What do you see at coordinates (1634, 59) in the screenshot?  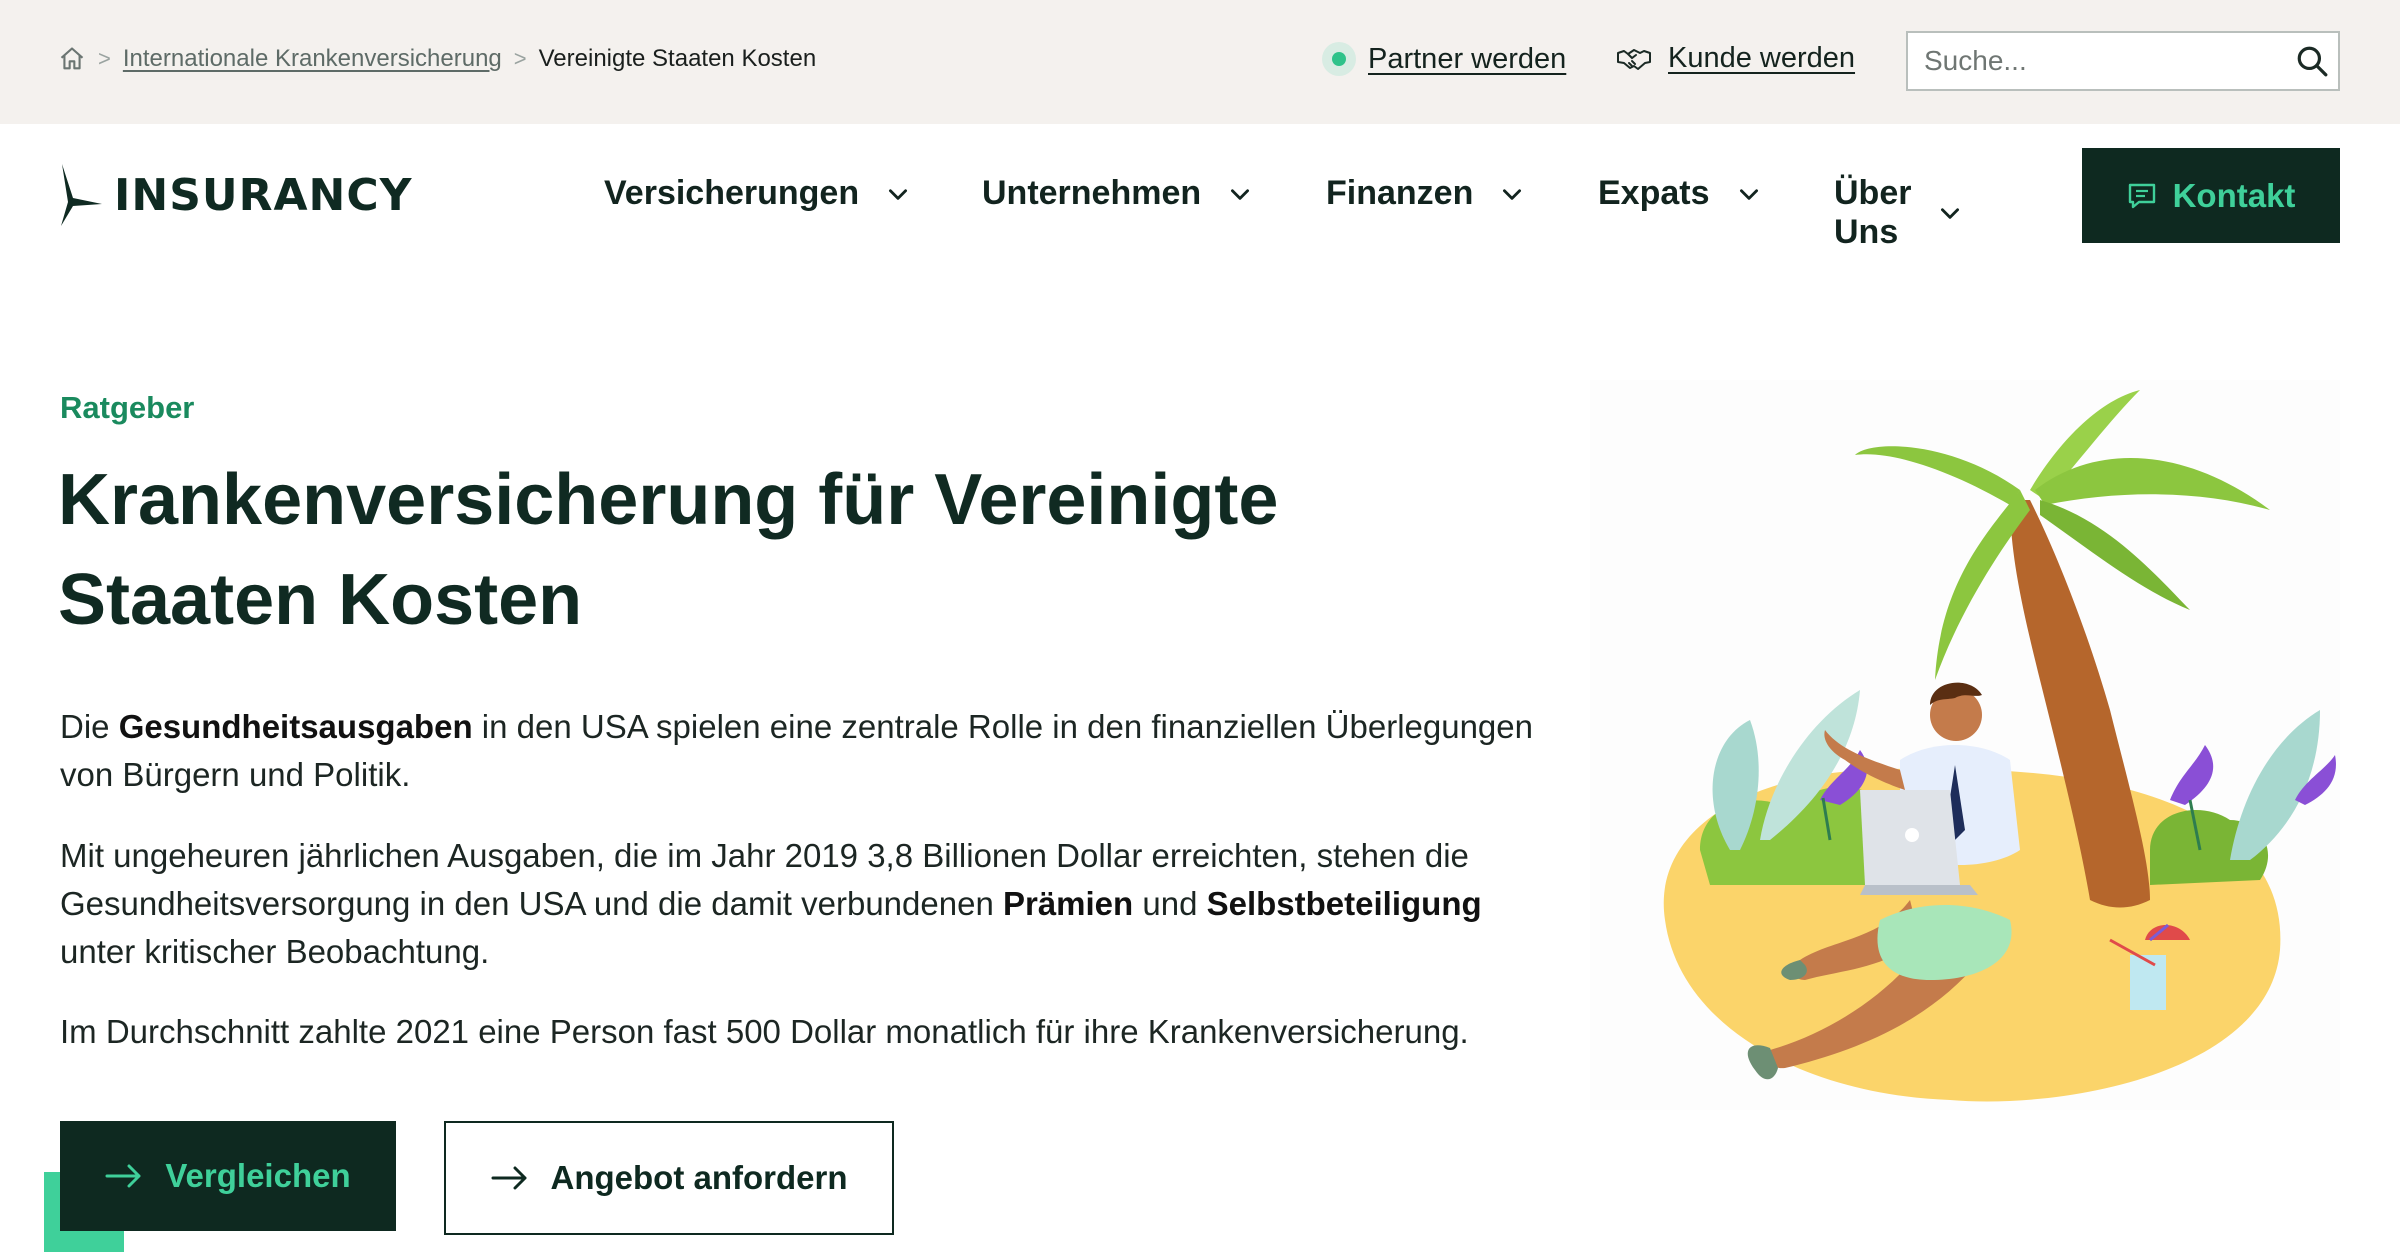 I see `handshake-icon` at bounding box center [1634, 59].